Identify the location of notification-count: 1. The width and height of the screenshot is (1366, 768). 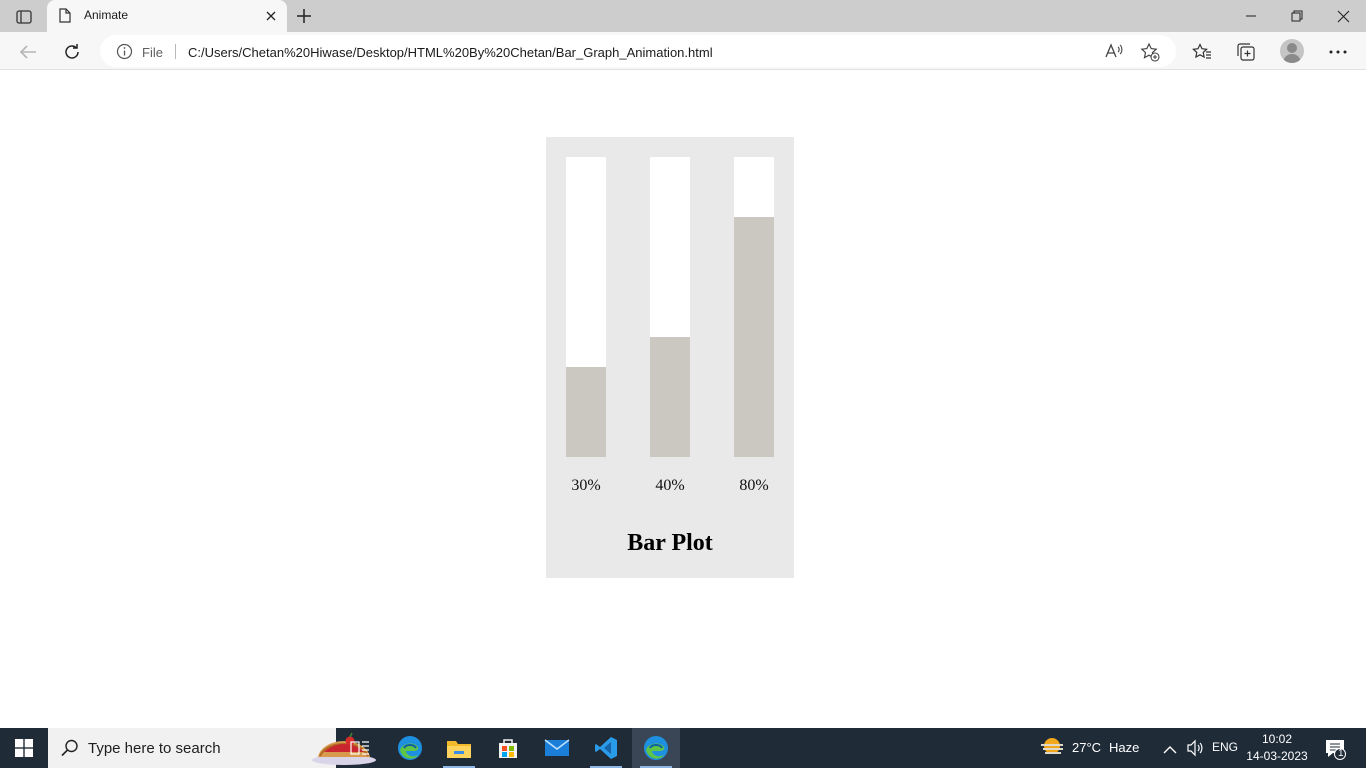
(1341, 753).